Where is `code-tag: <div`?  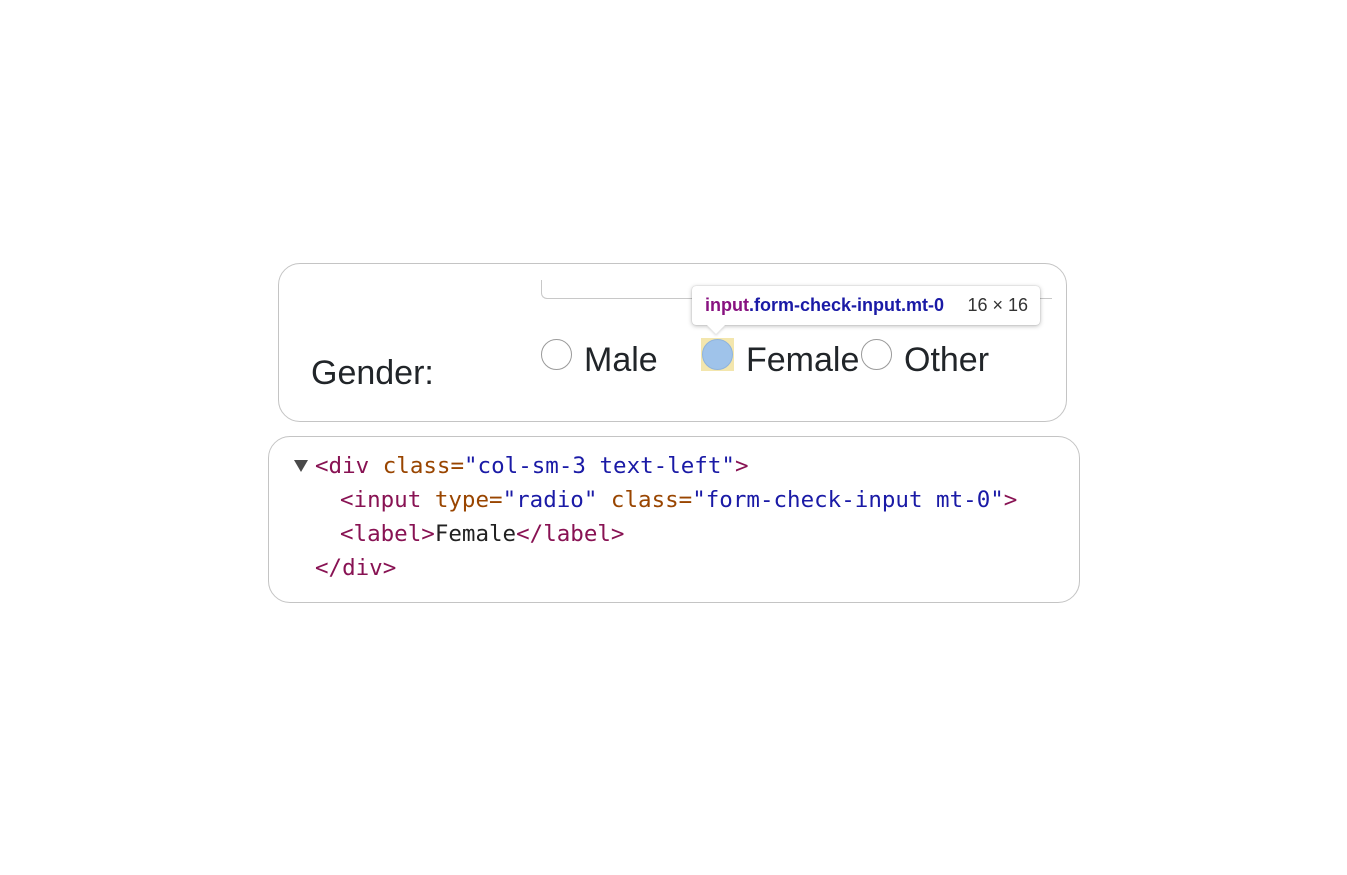
code-tag: <div is located at coordinates (349, 466).